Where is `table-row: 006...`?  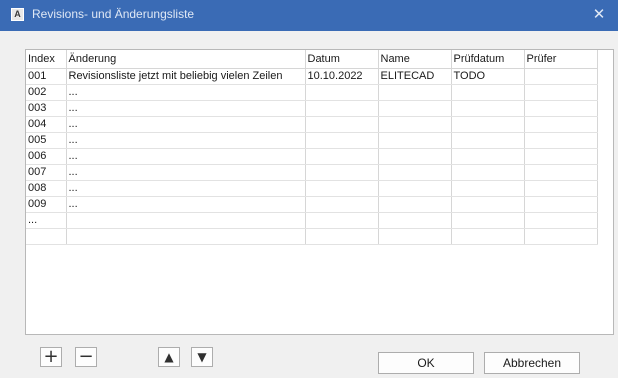
table-row: 006... is located at coordinates (312, 156).